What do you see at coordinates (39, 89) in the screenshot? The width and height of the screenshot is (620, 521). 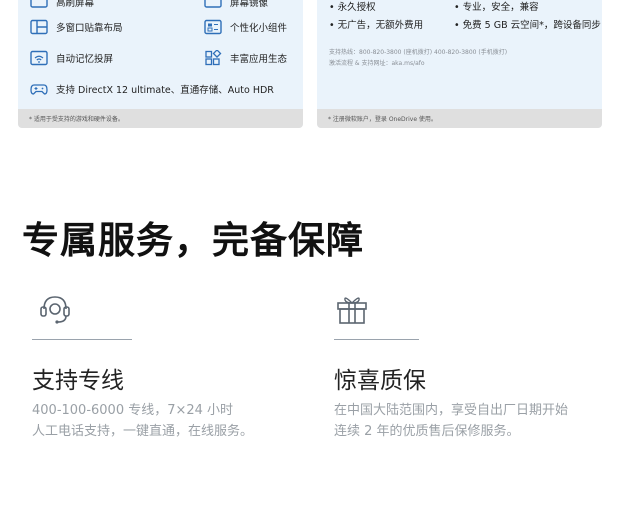 I see `gamepad-icon` at bounding box center [39, 89].